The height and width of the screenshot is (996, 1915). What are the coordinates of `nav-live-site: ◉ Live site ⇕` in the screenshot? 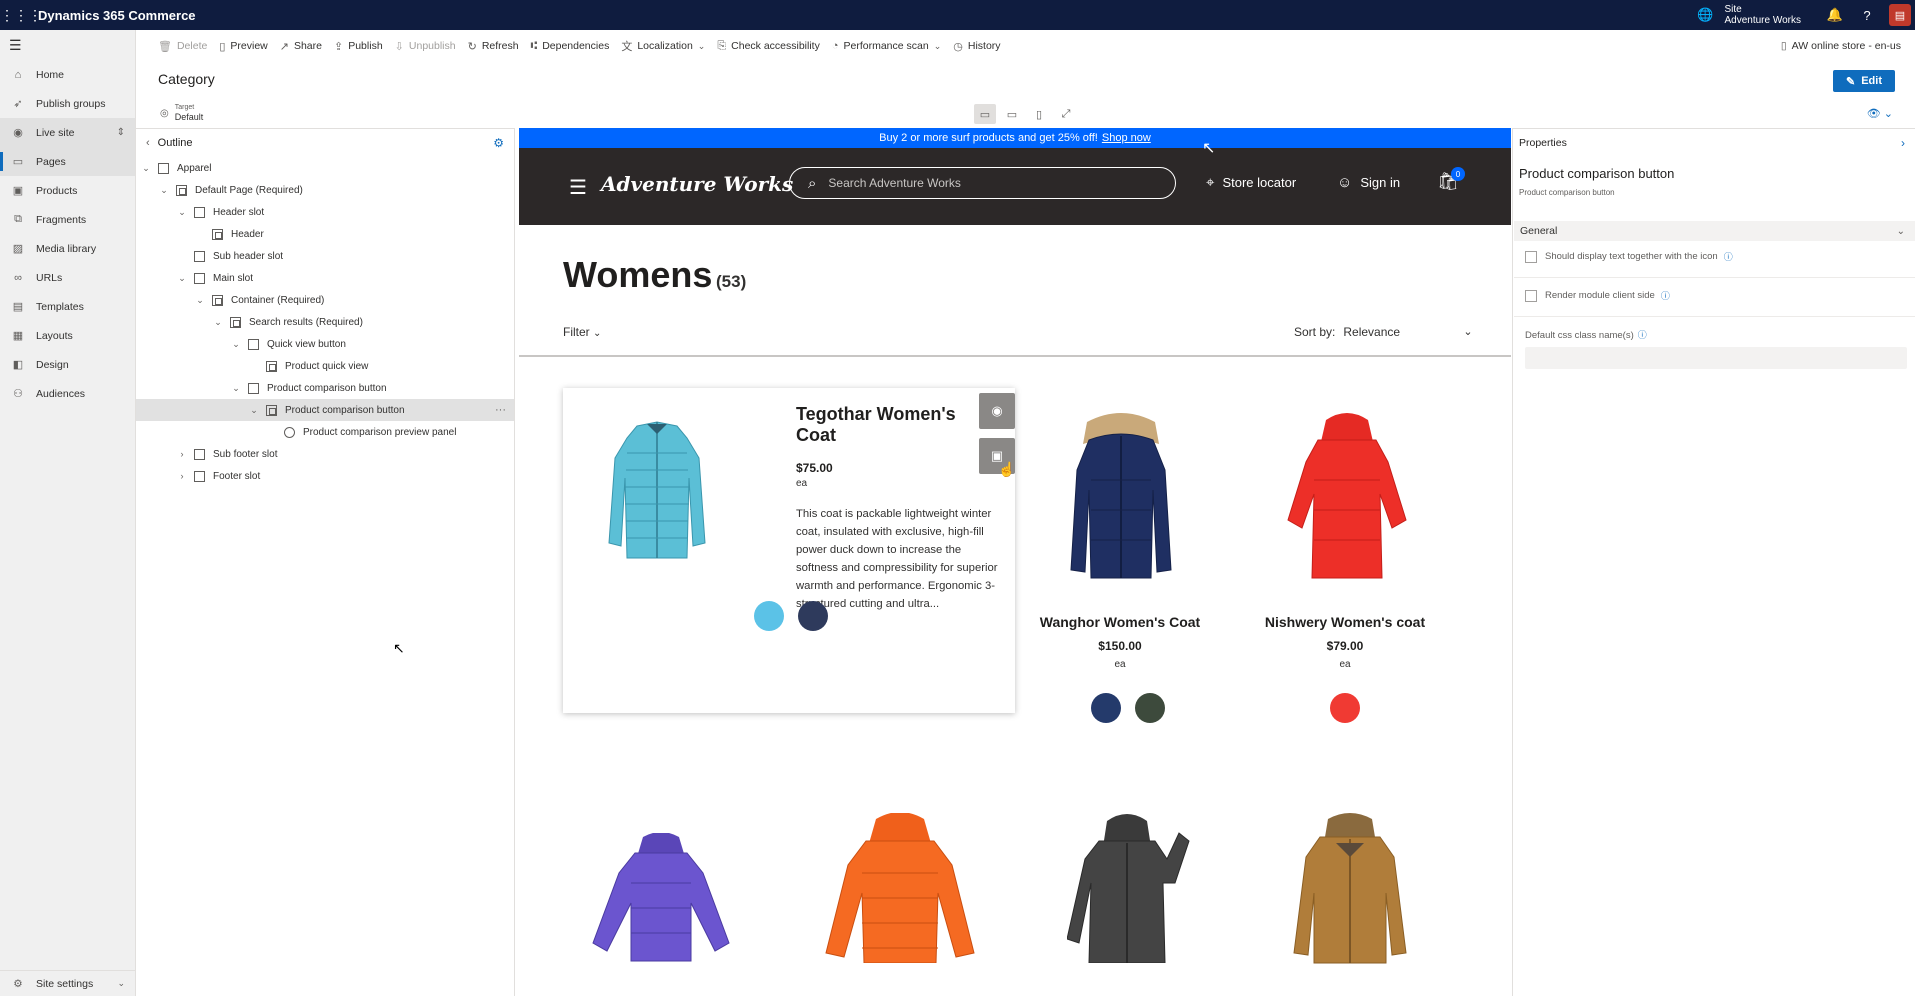 It's located at (67, 132).